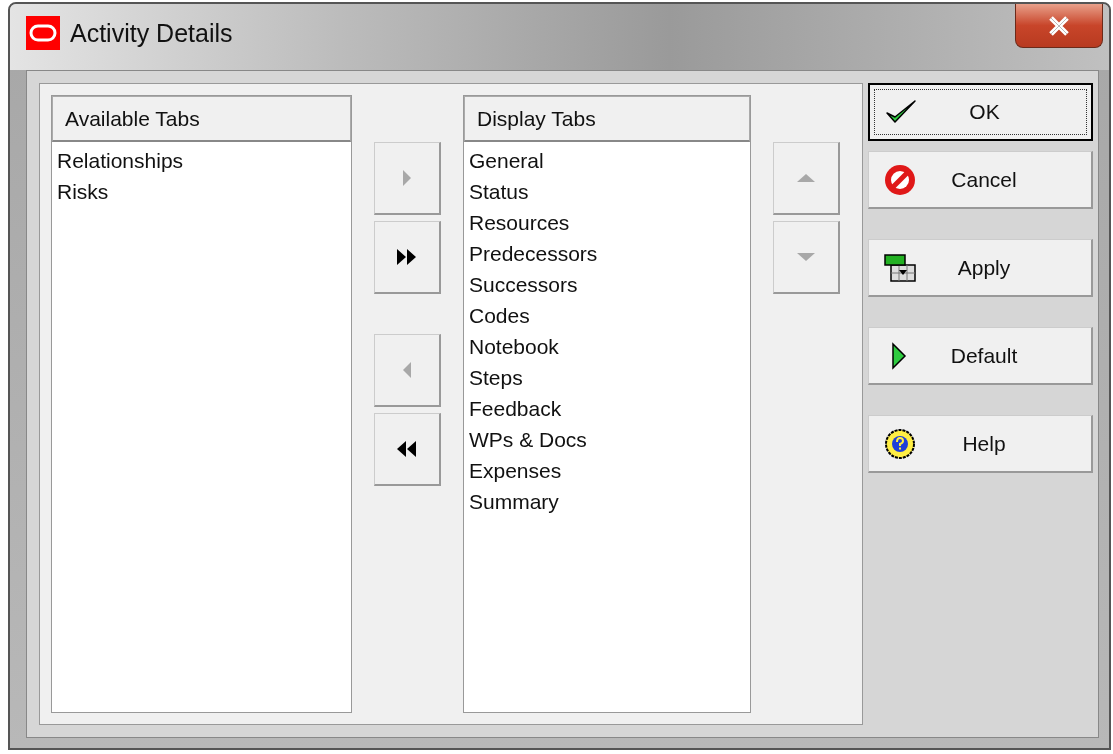 This screenshot has height=754, width=1113. Describe the element at coordinates (980, 268) in the screenshot. I see `apply-button: Apply` at that location.